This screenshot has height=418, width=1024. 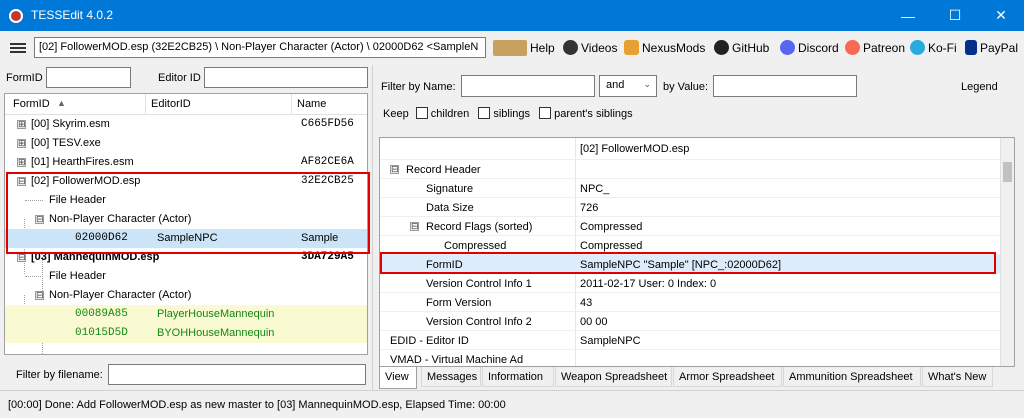 I want to click on discord-link: Discord, so click(x=809, y=47).